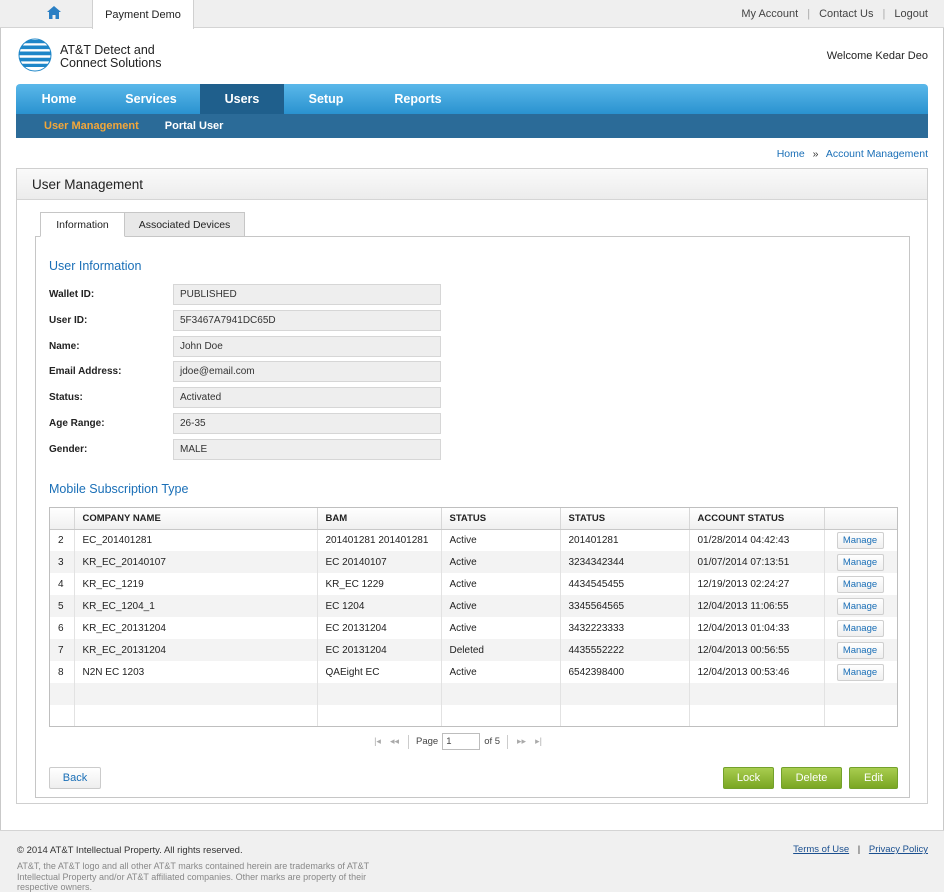 This screenshot has height=892, width=944. Describe the element at coordinates (748, 778) in the screenshot. I see `lock-button: Lock` at that location.